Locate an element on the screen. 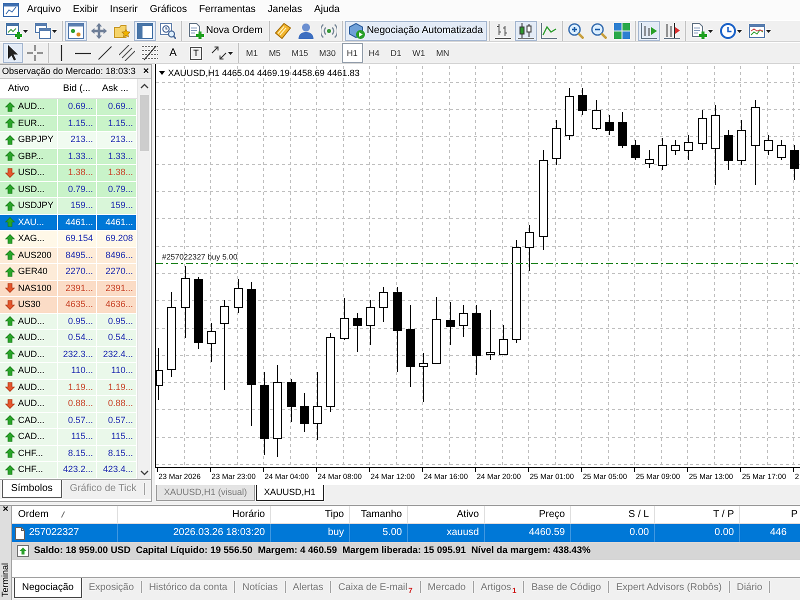 Image resolution: width=800 pixels, height=600 pixels. terminal-tab: Negociação is located at coordinates (48, 588).